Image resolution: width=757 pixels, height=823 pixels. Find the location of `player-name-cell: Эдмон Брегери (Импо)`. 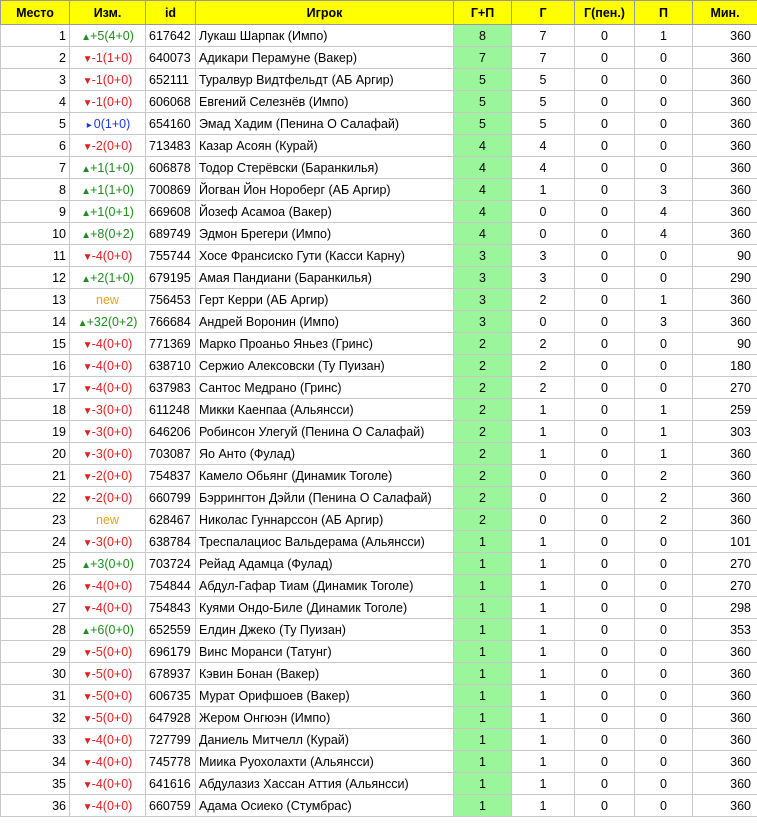

player-name-cell: Эдмон Брегери (Импо) is located at coordinates (324, 233).